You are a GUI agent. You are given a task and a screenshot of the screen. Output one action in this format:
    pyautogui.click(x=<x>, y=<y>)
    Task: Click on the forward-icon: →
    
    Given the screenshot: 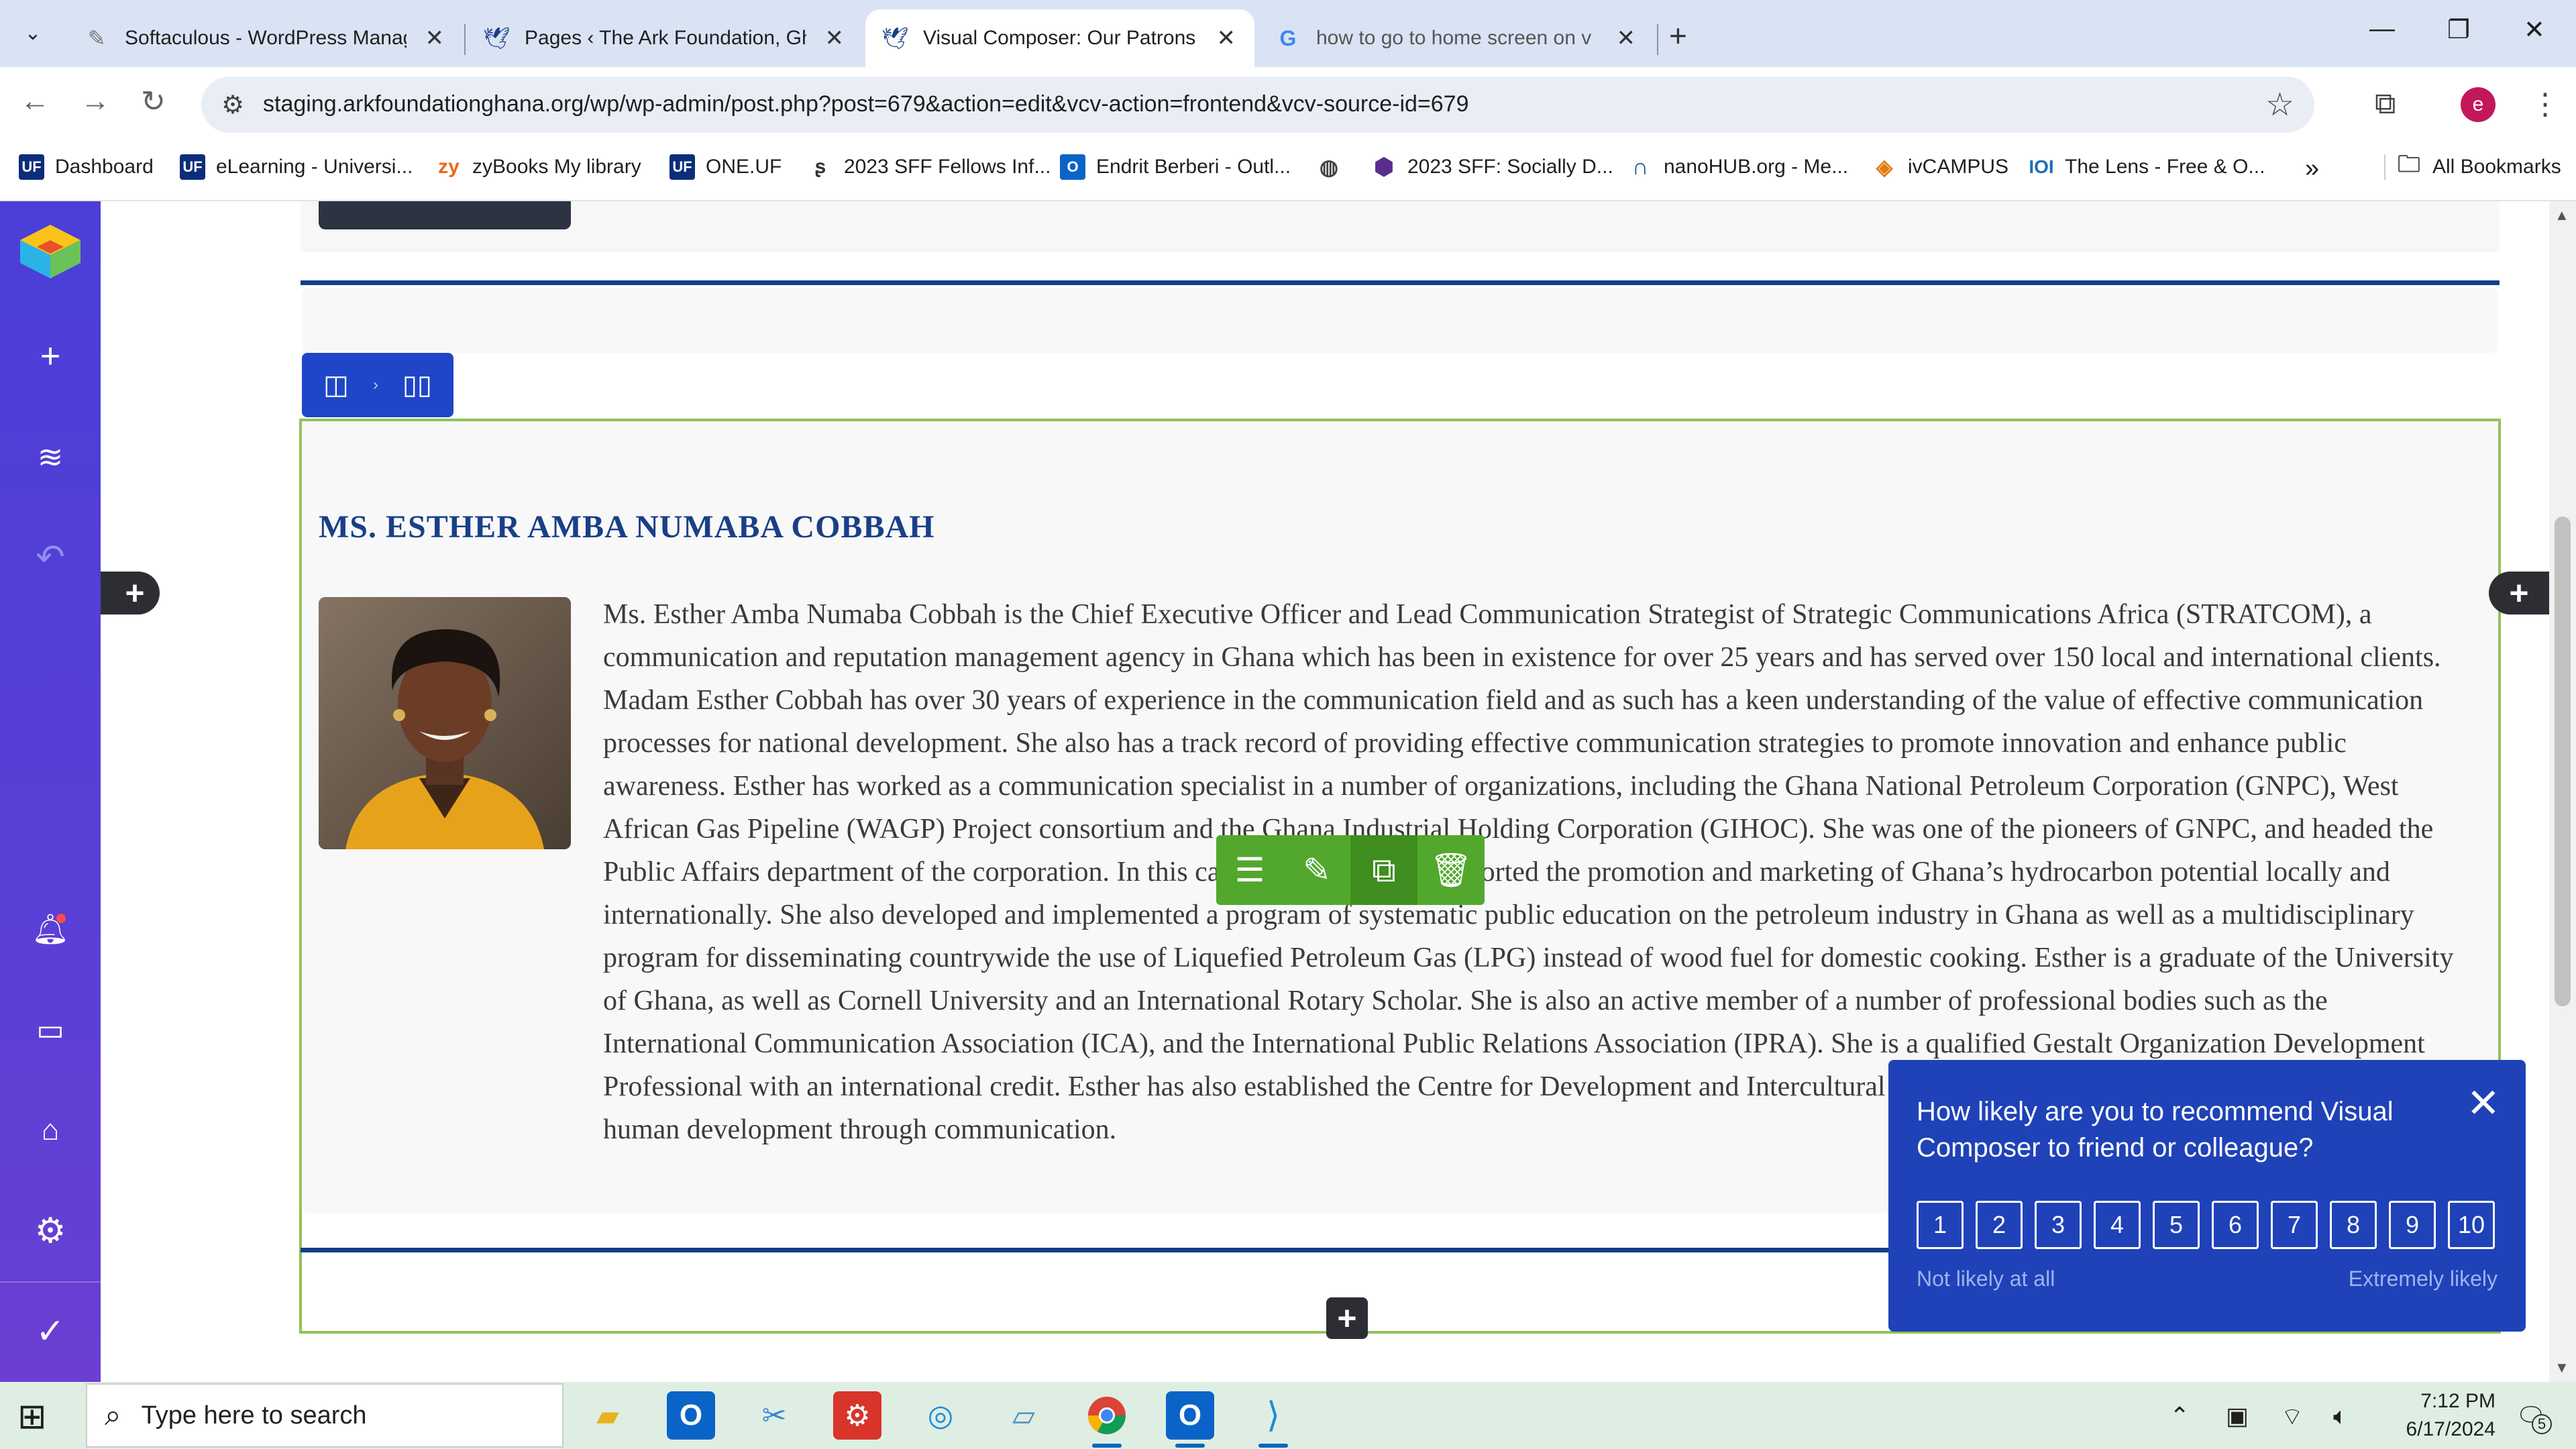 What is the action you would take?
    pyautogui.click(x=95, y=101)
    